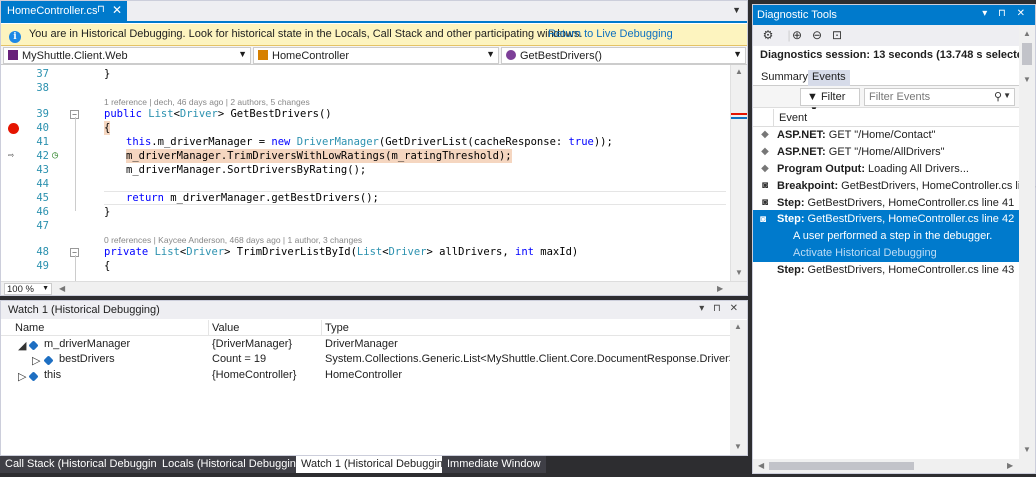 This screenshot has width=1036, height=477. What do you see at coordinates (101, 9) in the screenshot?
I see `pin-icon: ⊓` at bounding box center [101, 9].